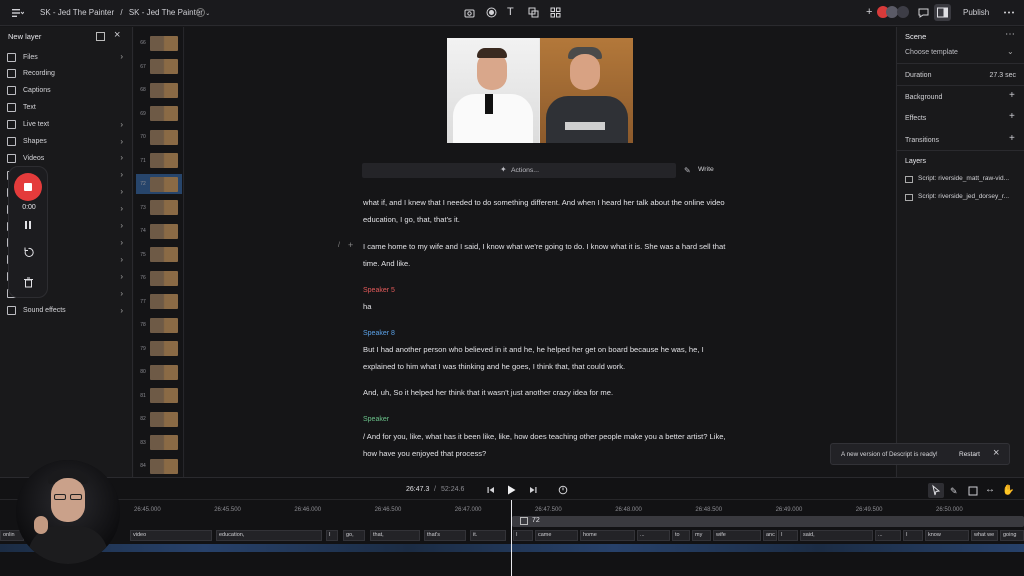 The height and width of the screenshot is (576, 1024). What do you see at coordinates (159, 302) in the screenshot?
I see `scene-thumbnail: 77` at bounding box center [159, 302].